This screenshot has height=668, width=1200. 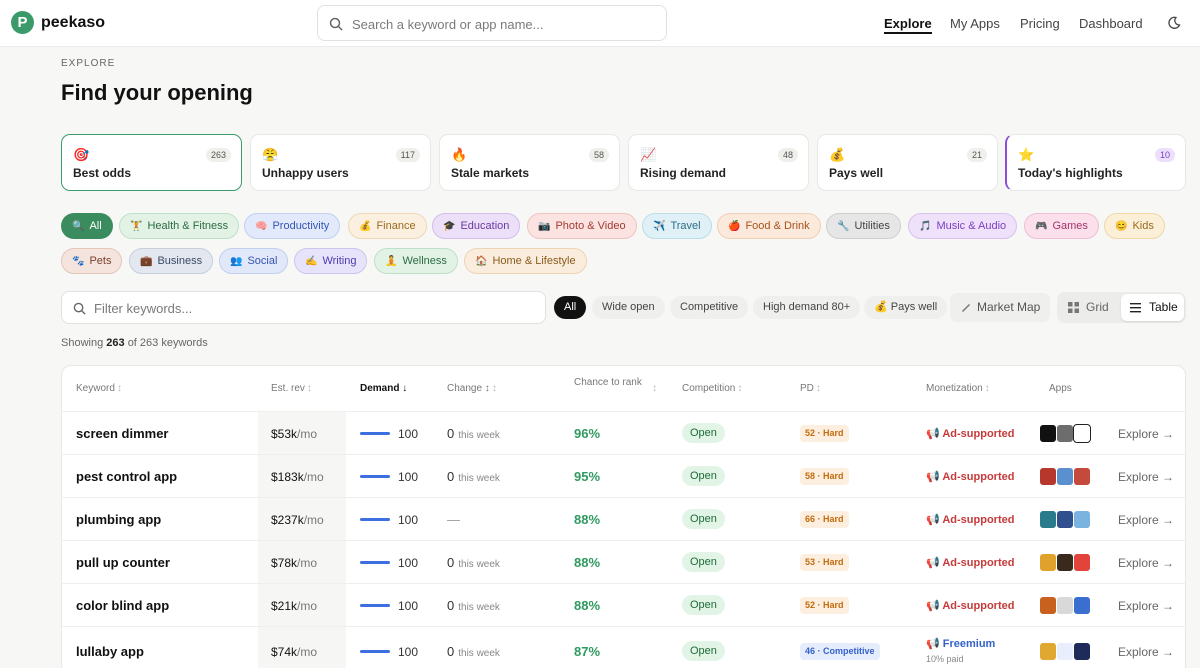 What do you see at coordinates (416, 261) in the screenshot?
I see `chip-wellness: 🧘 Wellness` at bounding box center [416, 261].